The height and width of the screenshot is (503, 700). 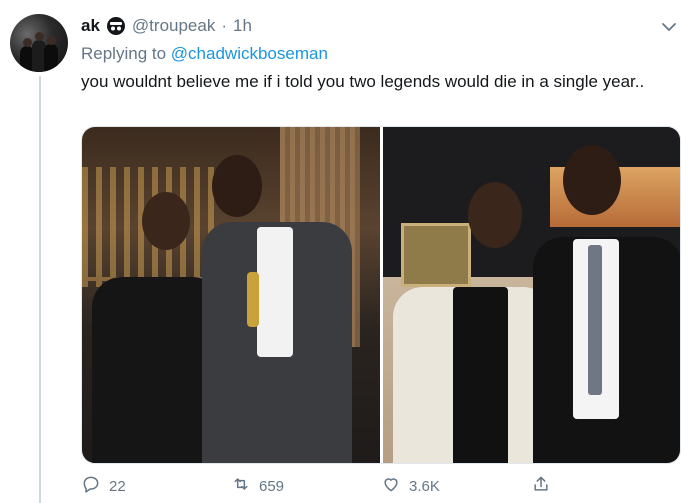 I want to click on reply-icon, so click(x=91, y=486).